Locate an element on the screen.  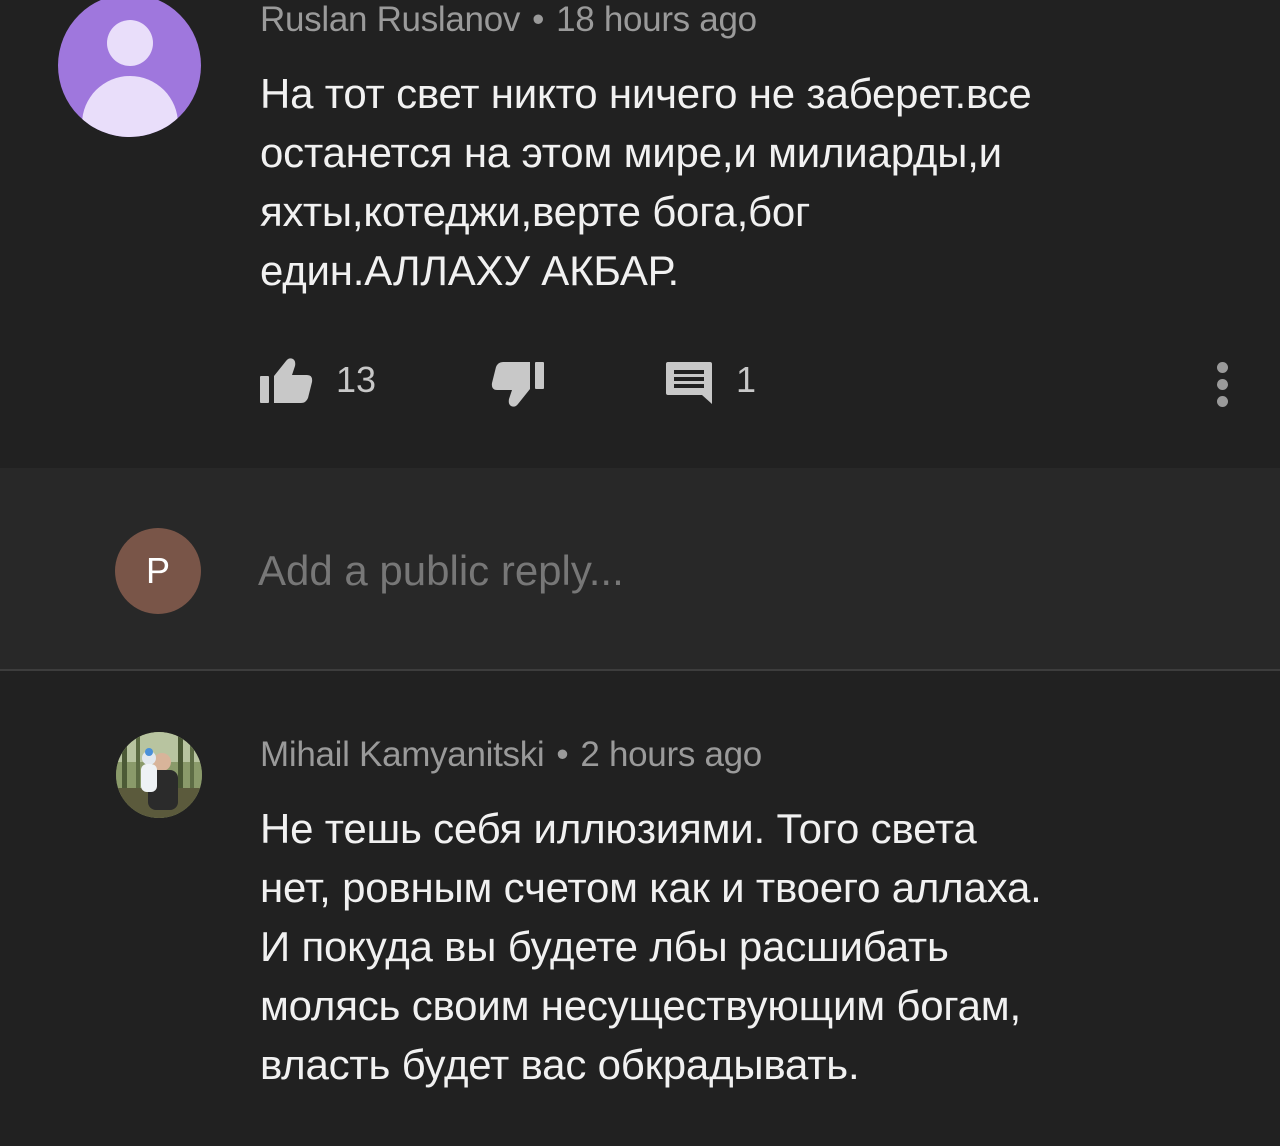
comment-text-line: останется на этом мире,и милиарды,и is located at coordinates (631, 152).